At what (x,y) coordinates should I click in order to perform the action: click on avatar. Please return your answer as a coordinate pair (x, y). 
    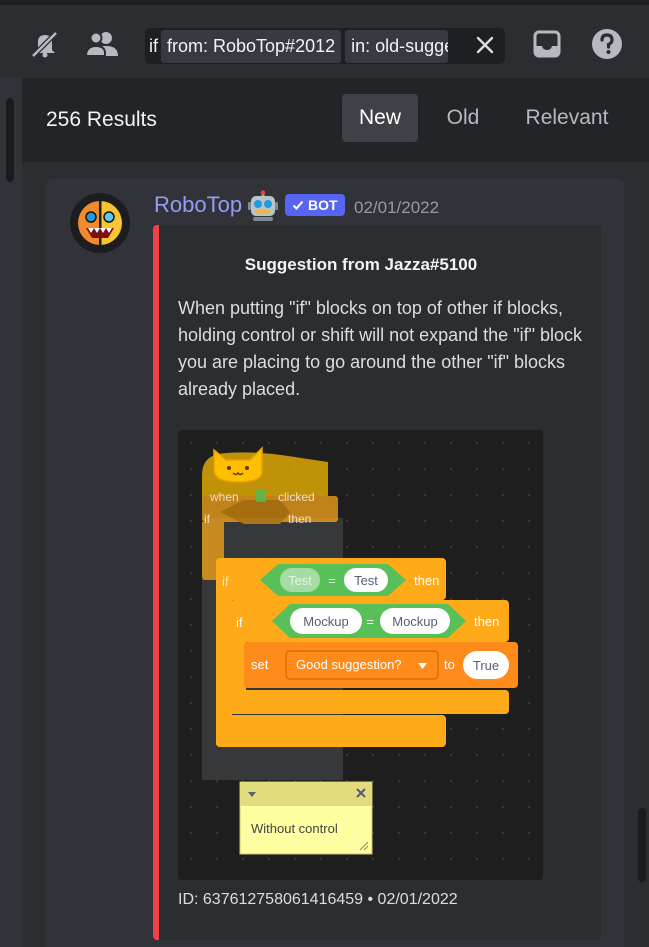
    Looking at the image, I should click on (100, 223).